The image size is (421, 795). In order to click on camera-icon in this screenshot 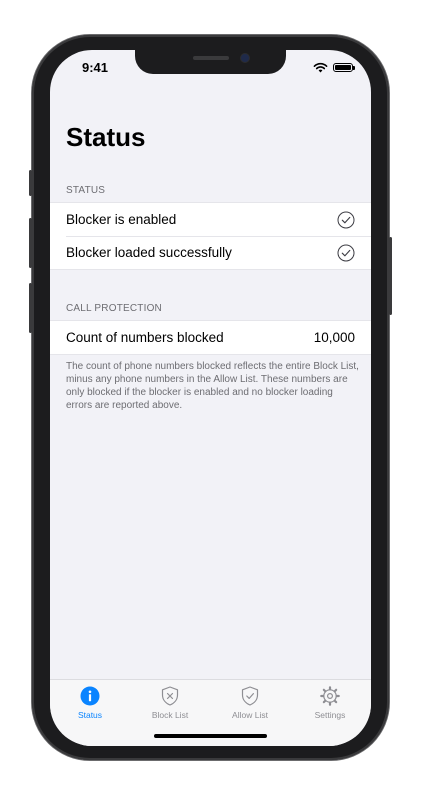, I will do `click(245, 58)`.